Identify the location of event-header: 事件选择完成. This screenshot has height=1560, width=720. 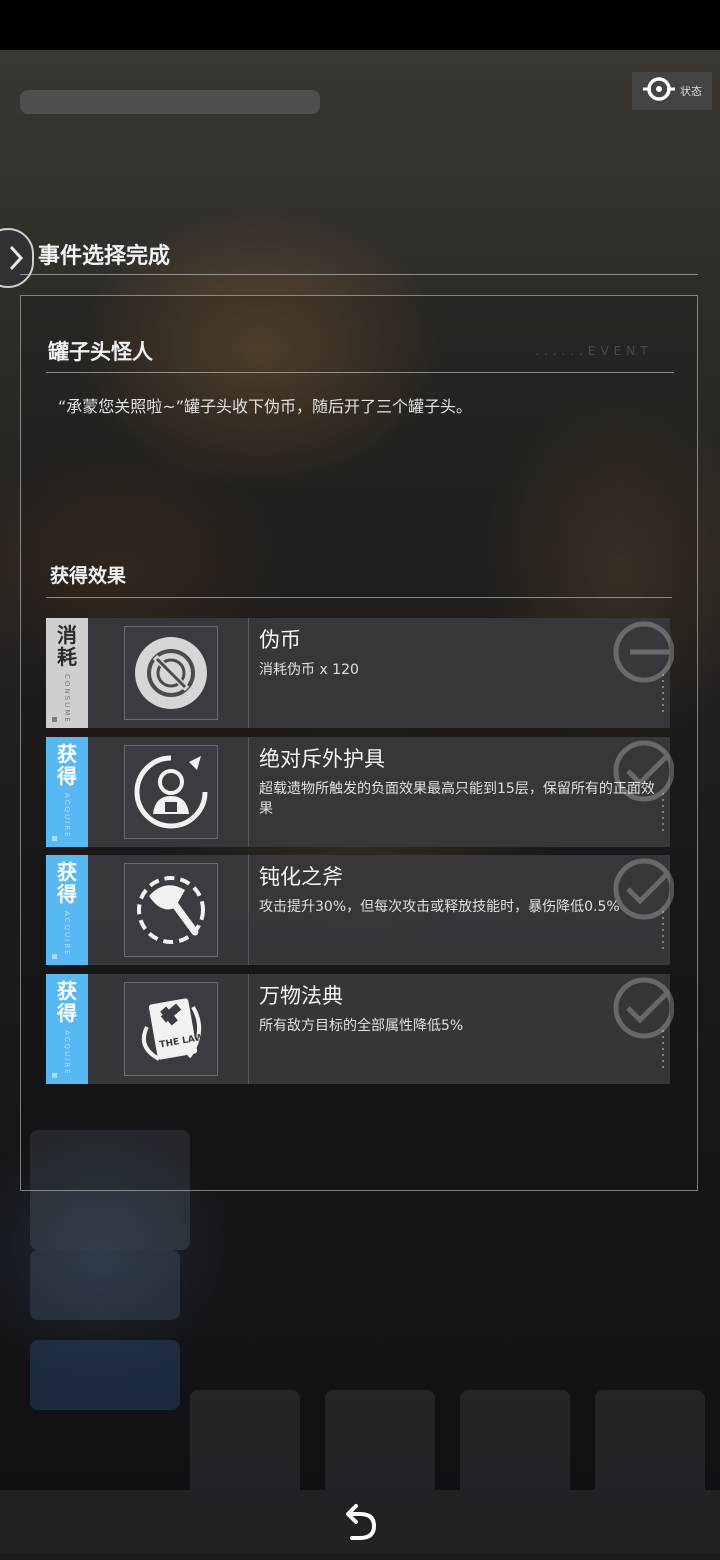
(360, 258).